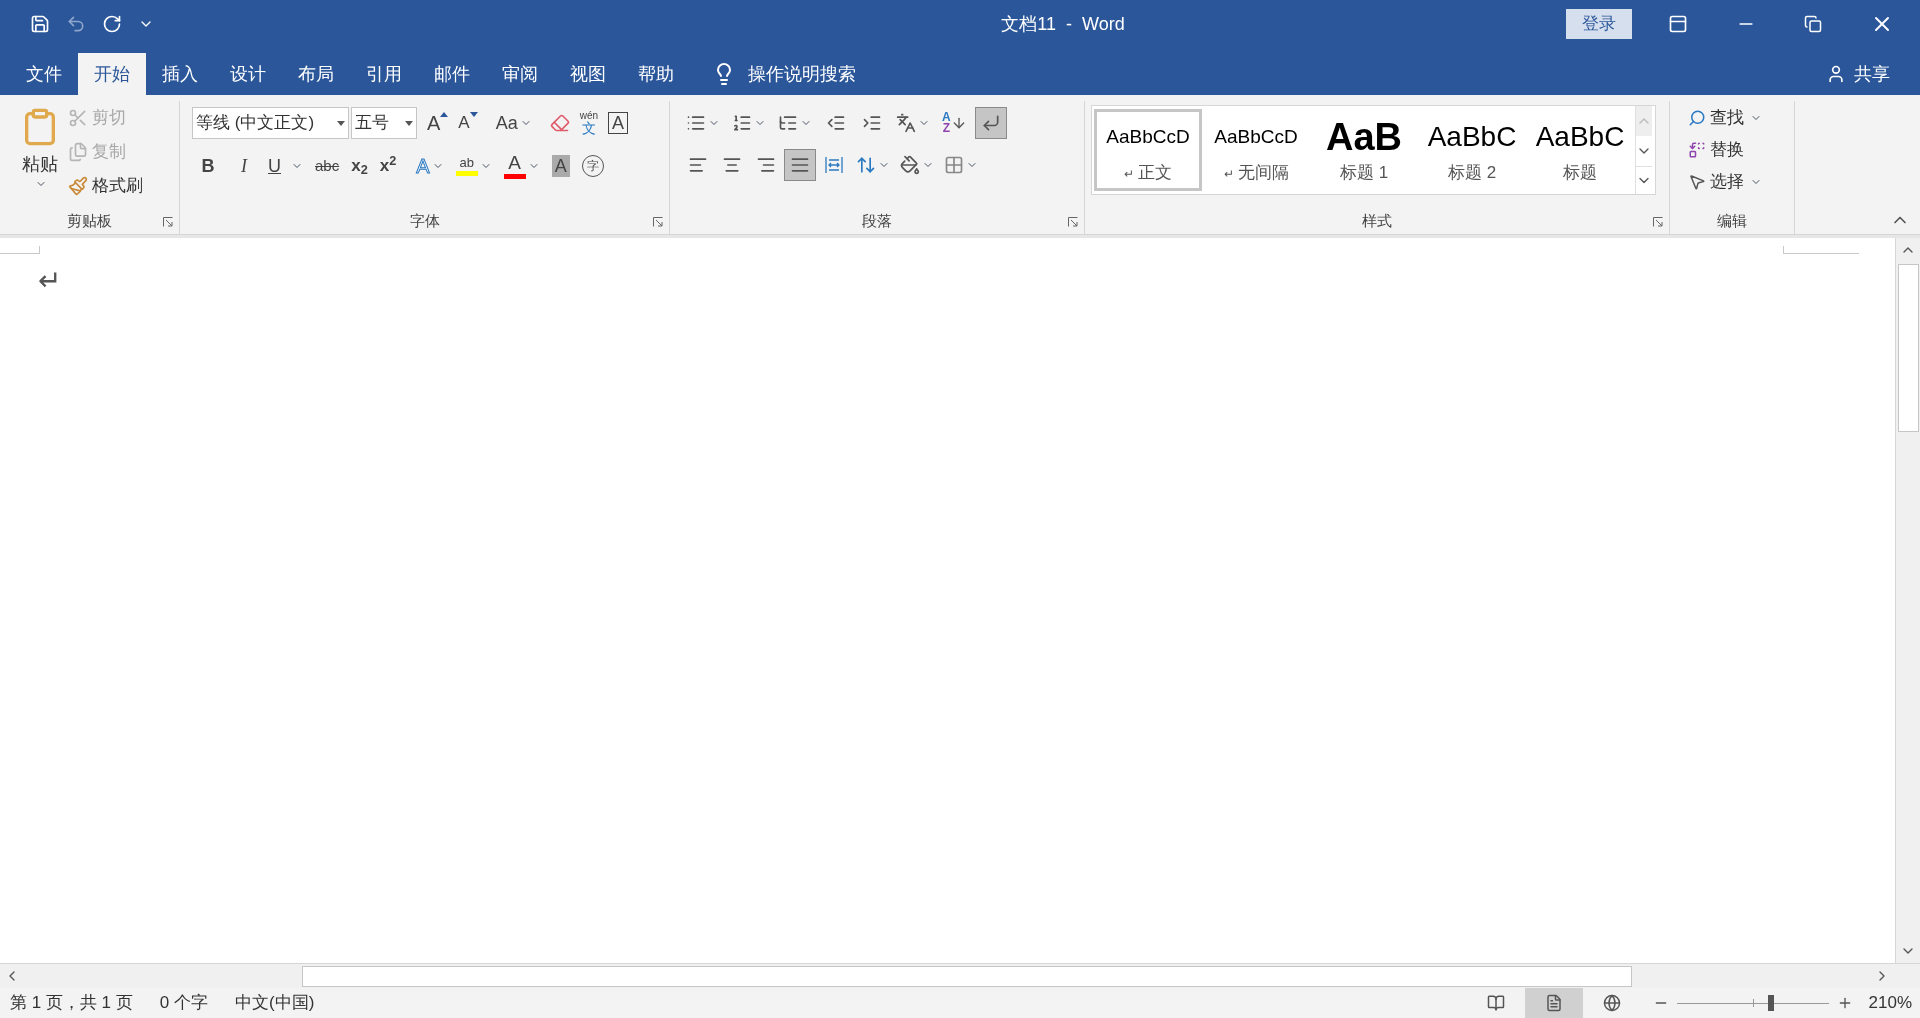 This screenshot has width=1920, height=1018. What do you see at coordinates (40, 24) in the screenshot?
I see `save-icon` at bounding box center [40, 24].